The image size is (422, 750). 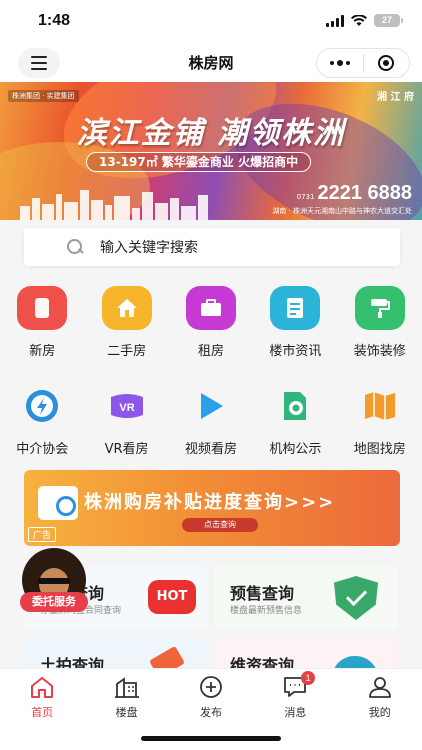 What do you see at coordinates (380, 709) in the screenshot?
I see `tab-mine: 我的` at bounding box center [380, 709].